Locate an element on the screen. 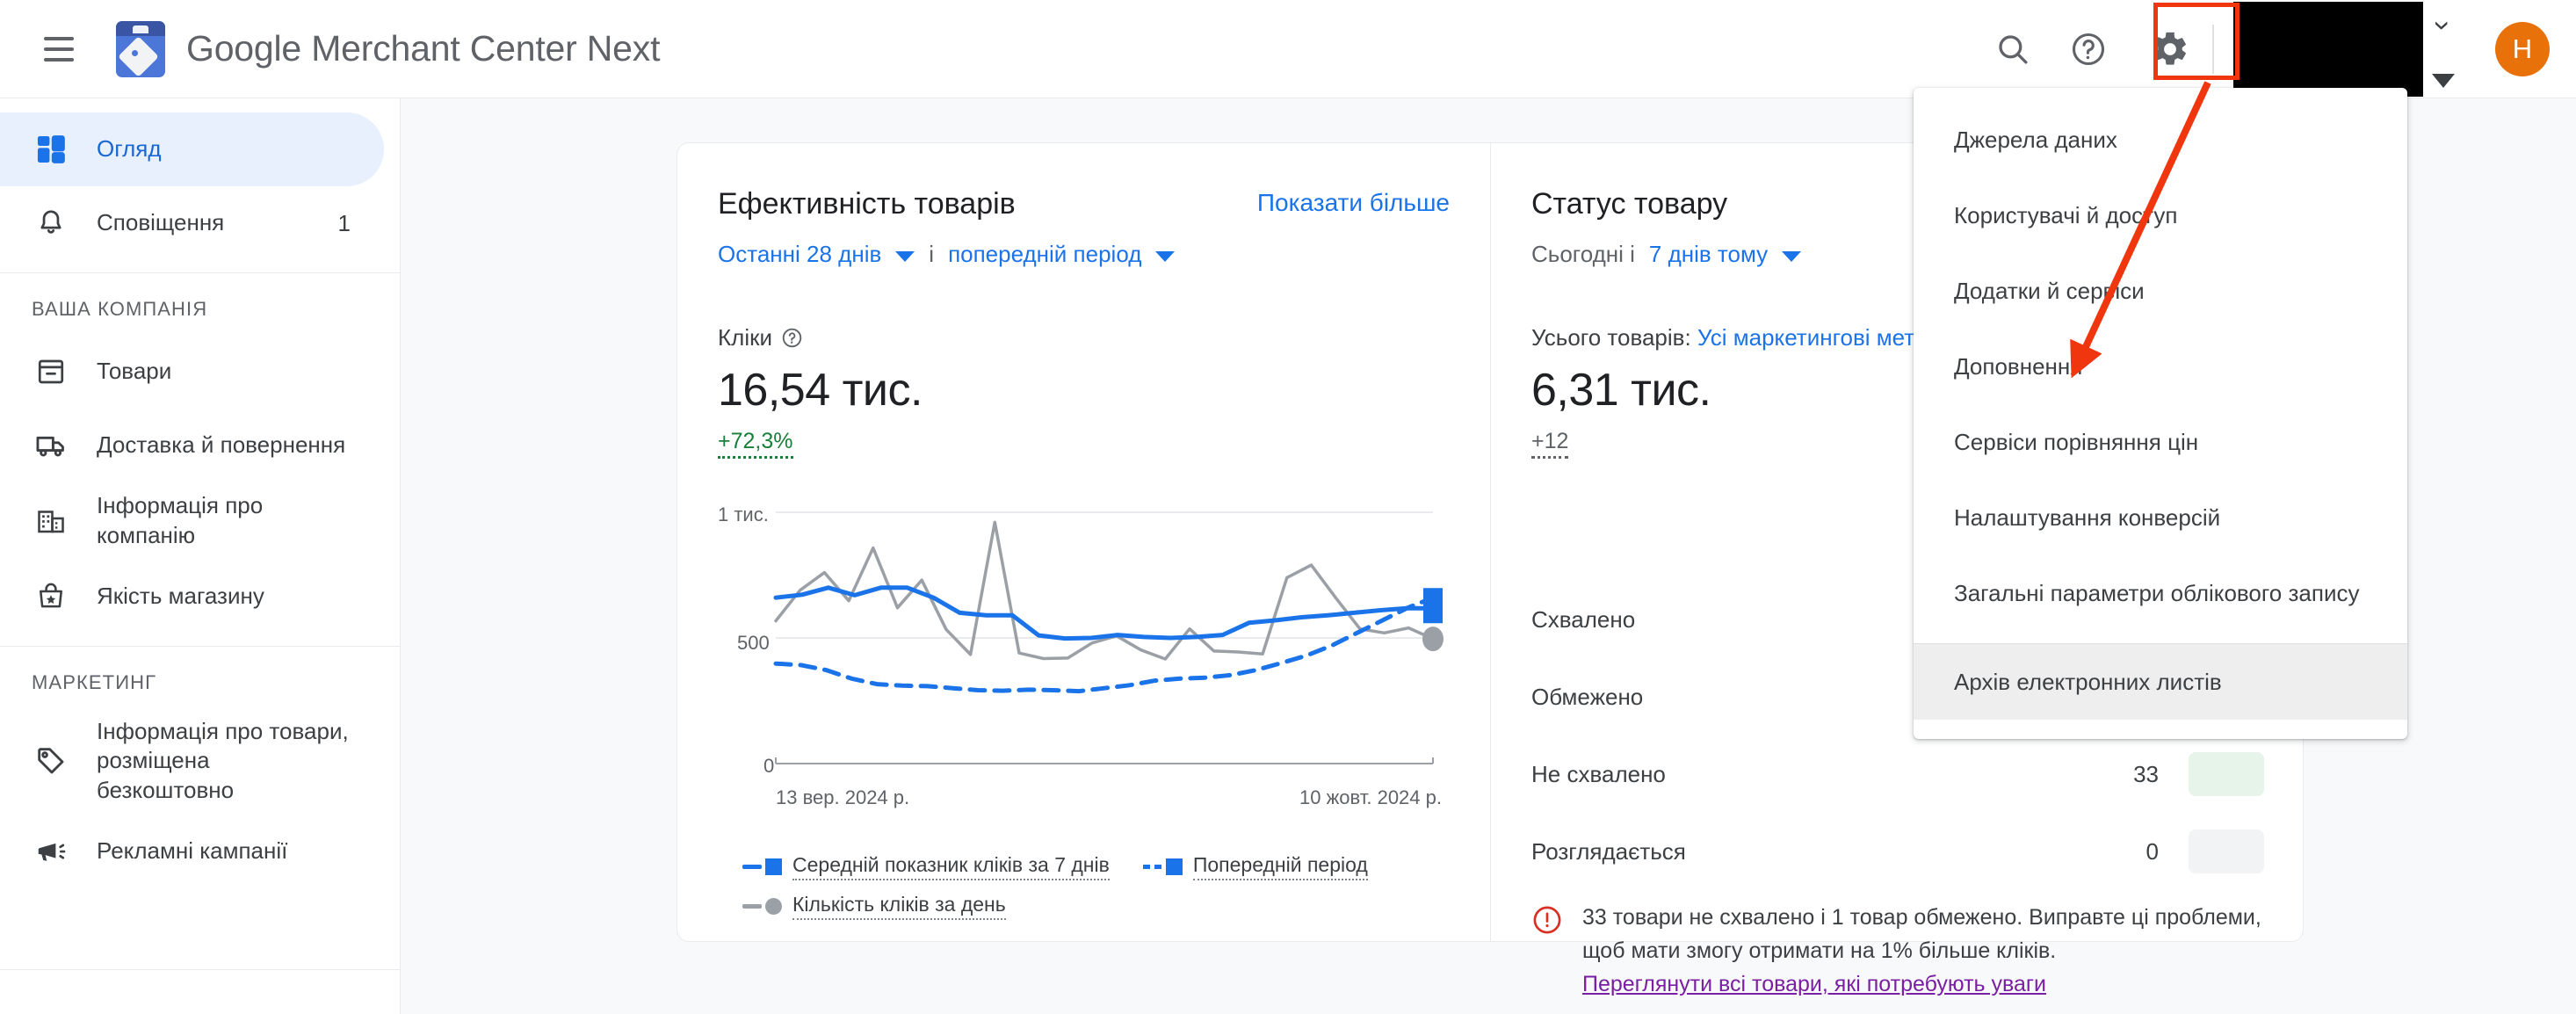 This screenshot has width=2576, height=1014. sidebar-item-label: Якість магазину is located at coordinates (180, 595).